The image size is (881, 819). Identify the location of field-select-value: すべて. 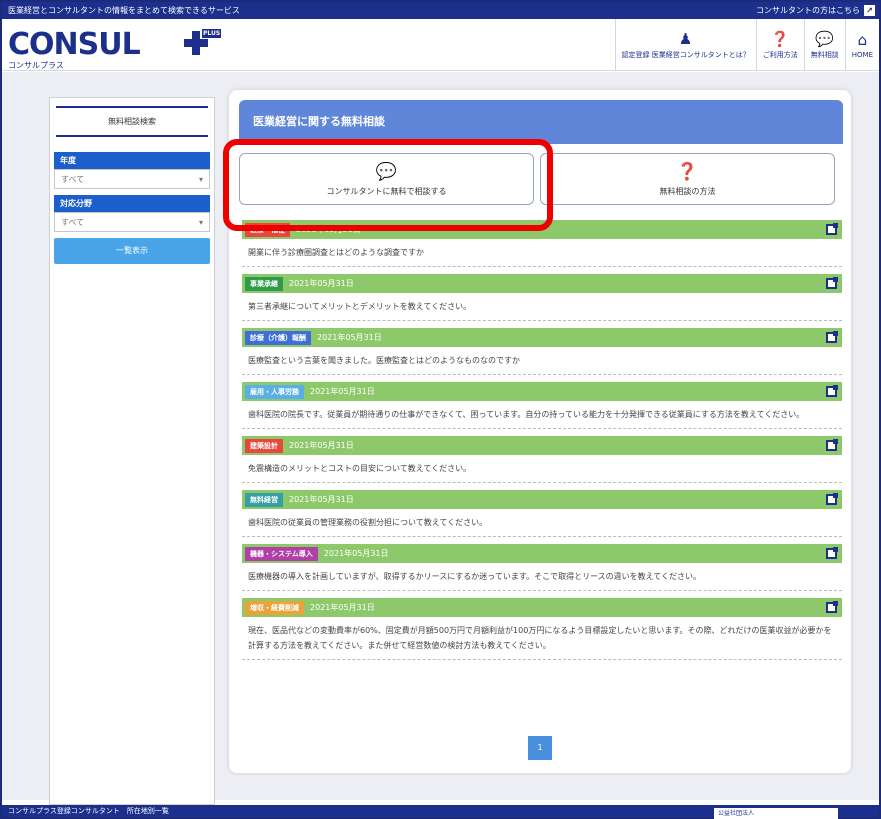
(73, 222).